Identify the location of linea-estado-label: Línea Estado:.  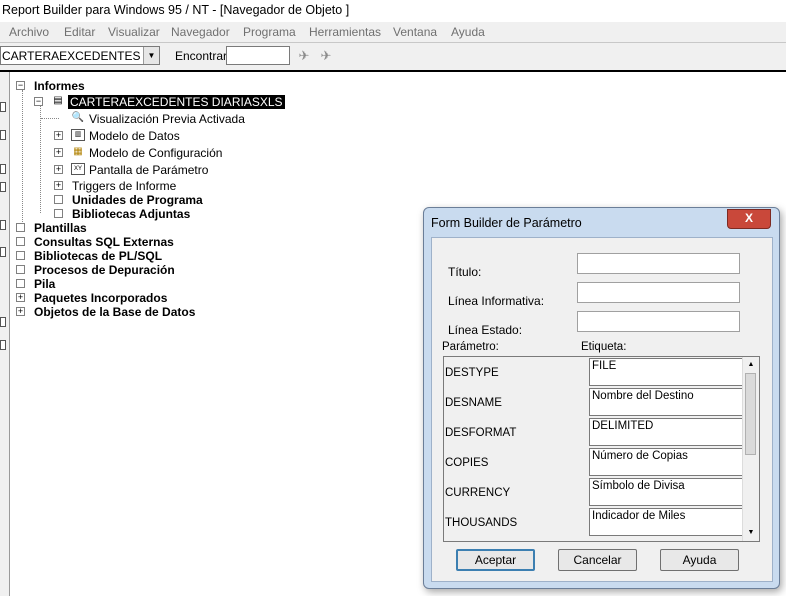
(485, 330).